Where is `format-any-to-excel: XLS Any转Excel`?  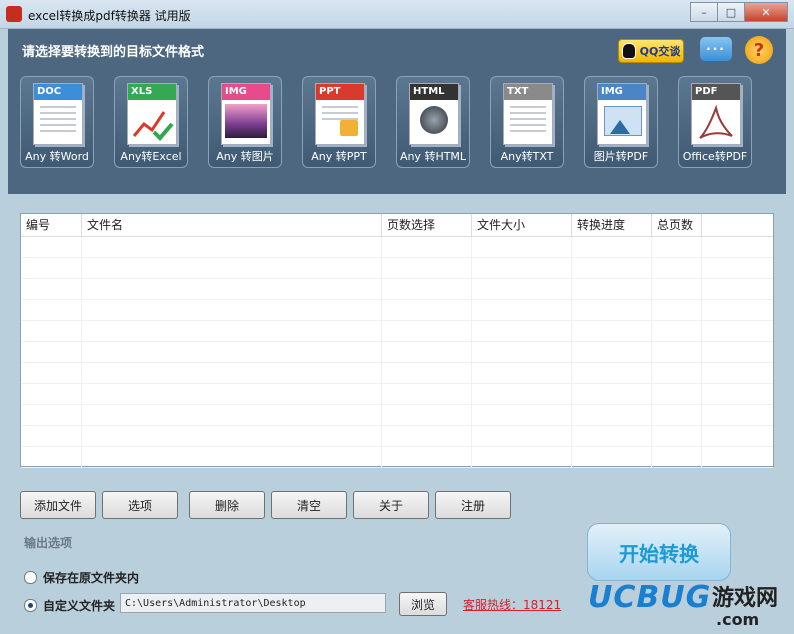
format-any-to-excel: XLS Any转Excel is located at coordinates (151, 122).